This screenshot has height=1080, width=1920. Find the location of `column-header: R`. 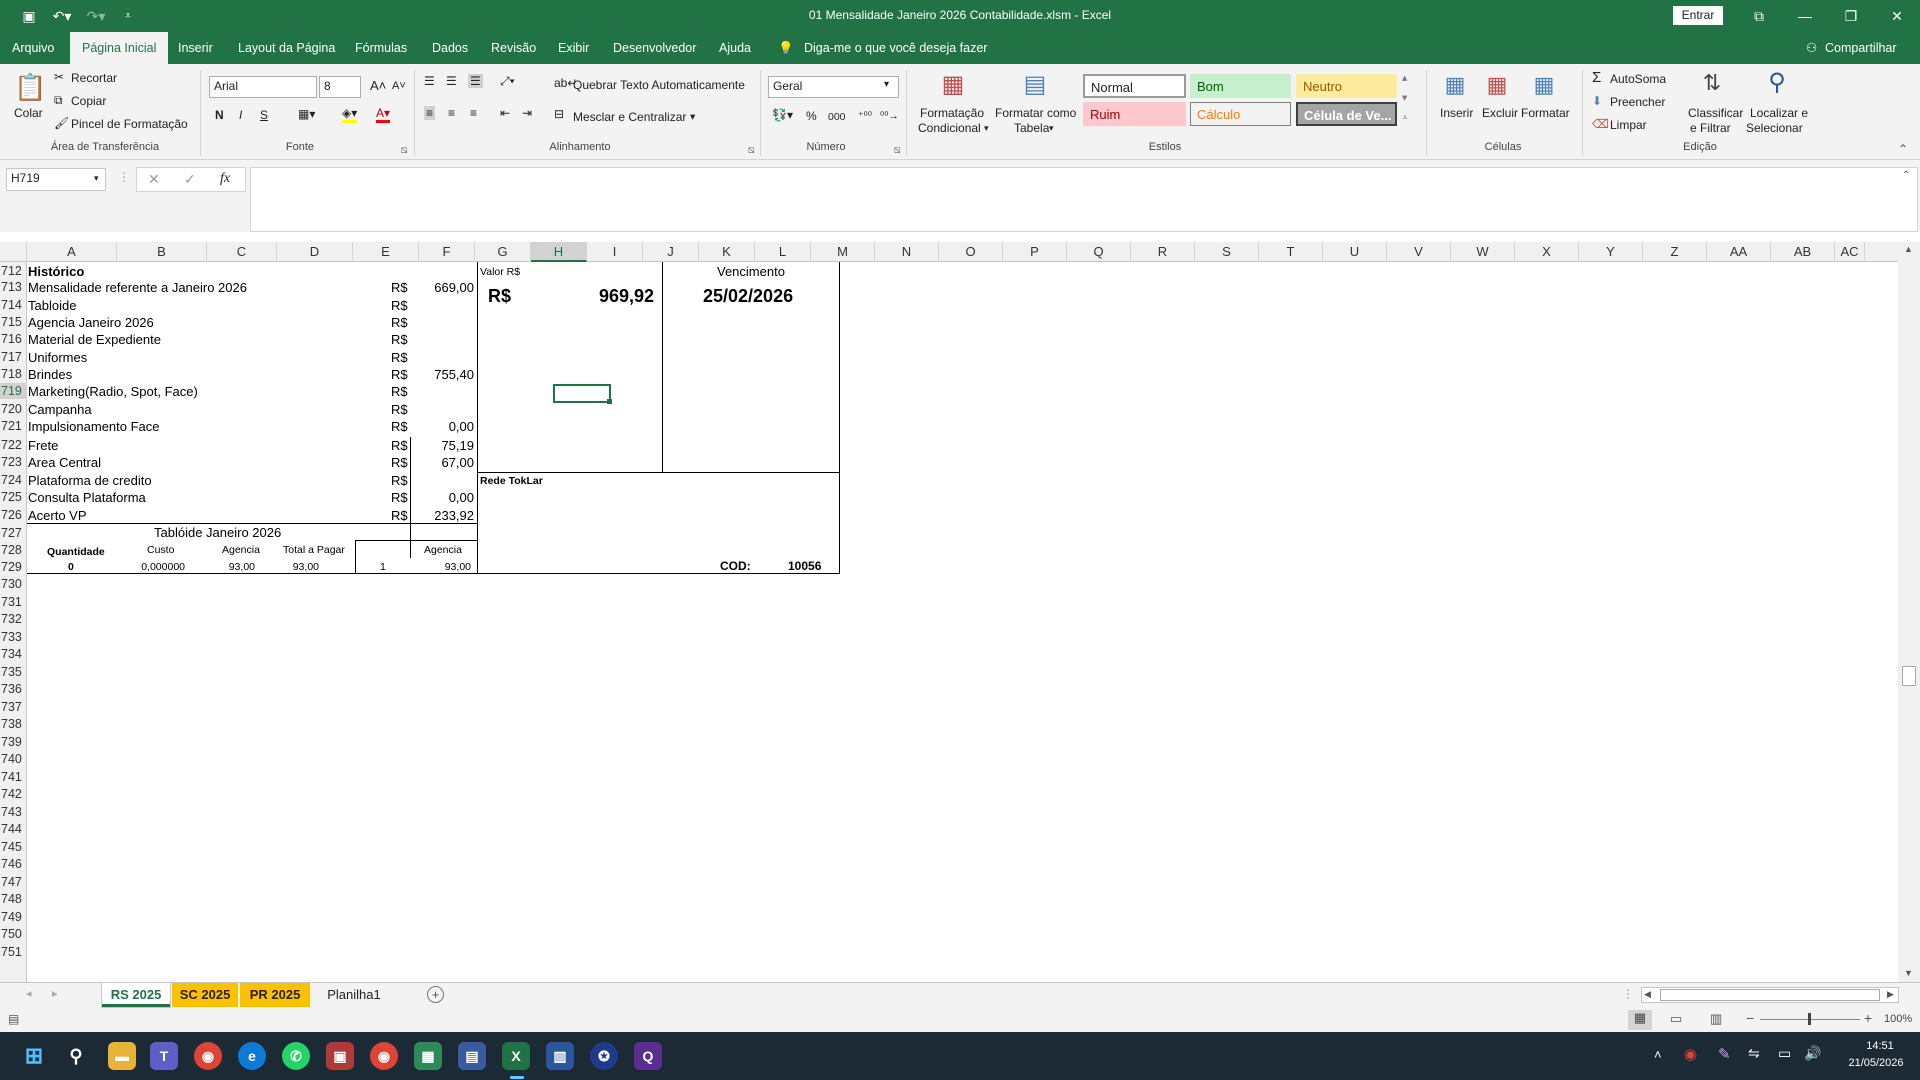

column-header: R is located at coordinates (1163, 252).